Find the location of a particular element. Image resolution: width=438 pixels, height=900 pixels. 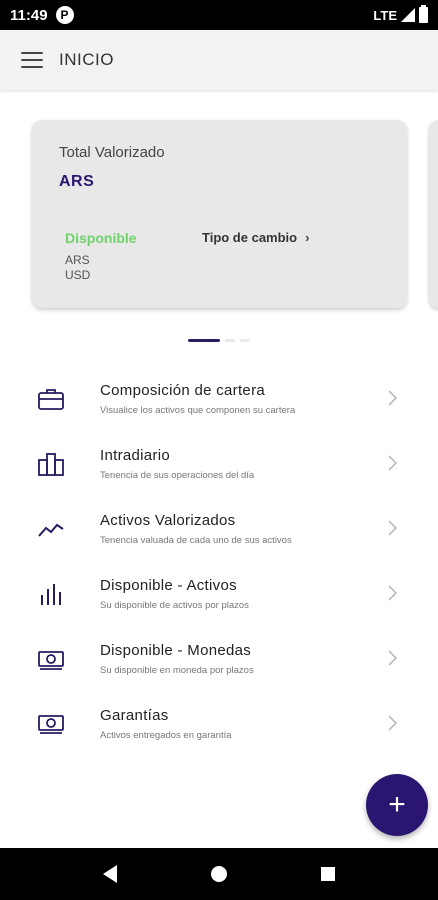

list-item-label: Disponible - Monedas is located at coordinates (176, 650).